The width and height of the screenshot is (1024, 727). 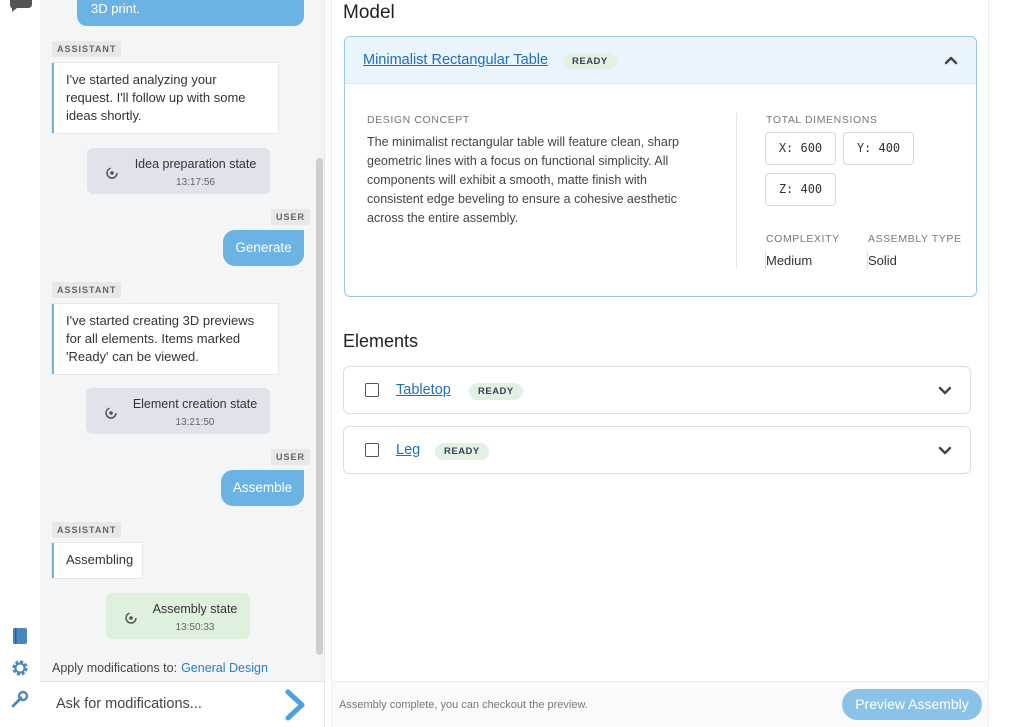 What do you see at coordinates (736, 191) in the screenshot?
I see `divider` at bounding box center [736, 191].